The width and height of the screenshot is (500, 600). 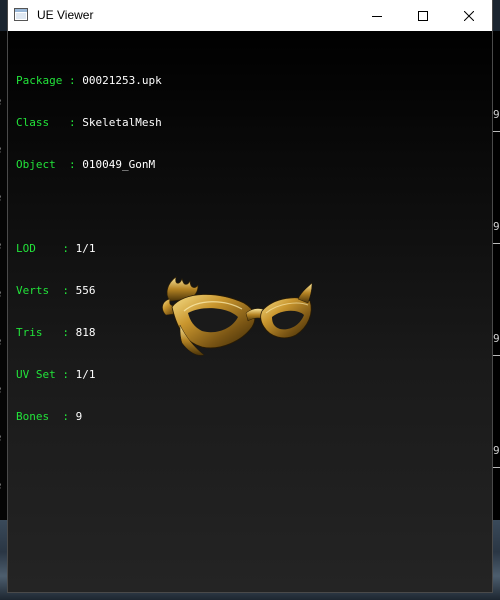 I want to click on minimize-button, so click(x=377, y=15).